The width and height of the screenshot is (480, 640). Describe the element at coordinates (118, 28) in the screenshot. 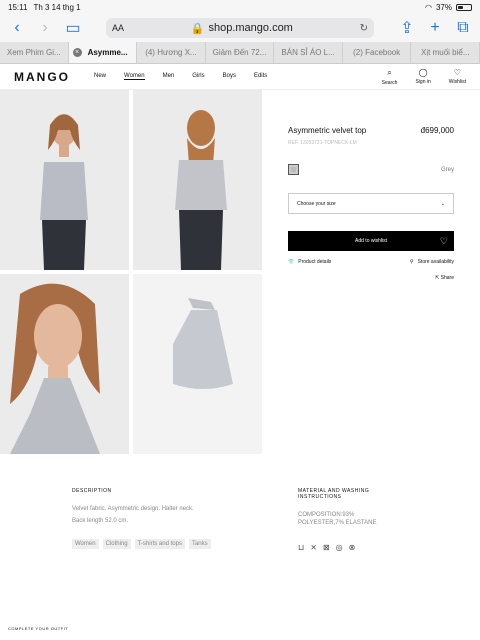

I see `reader-aa: AA` at that location.